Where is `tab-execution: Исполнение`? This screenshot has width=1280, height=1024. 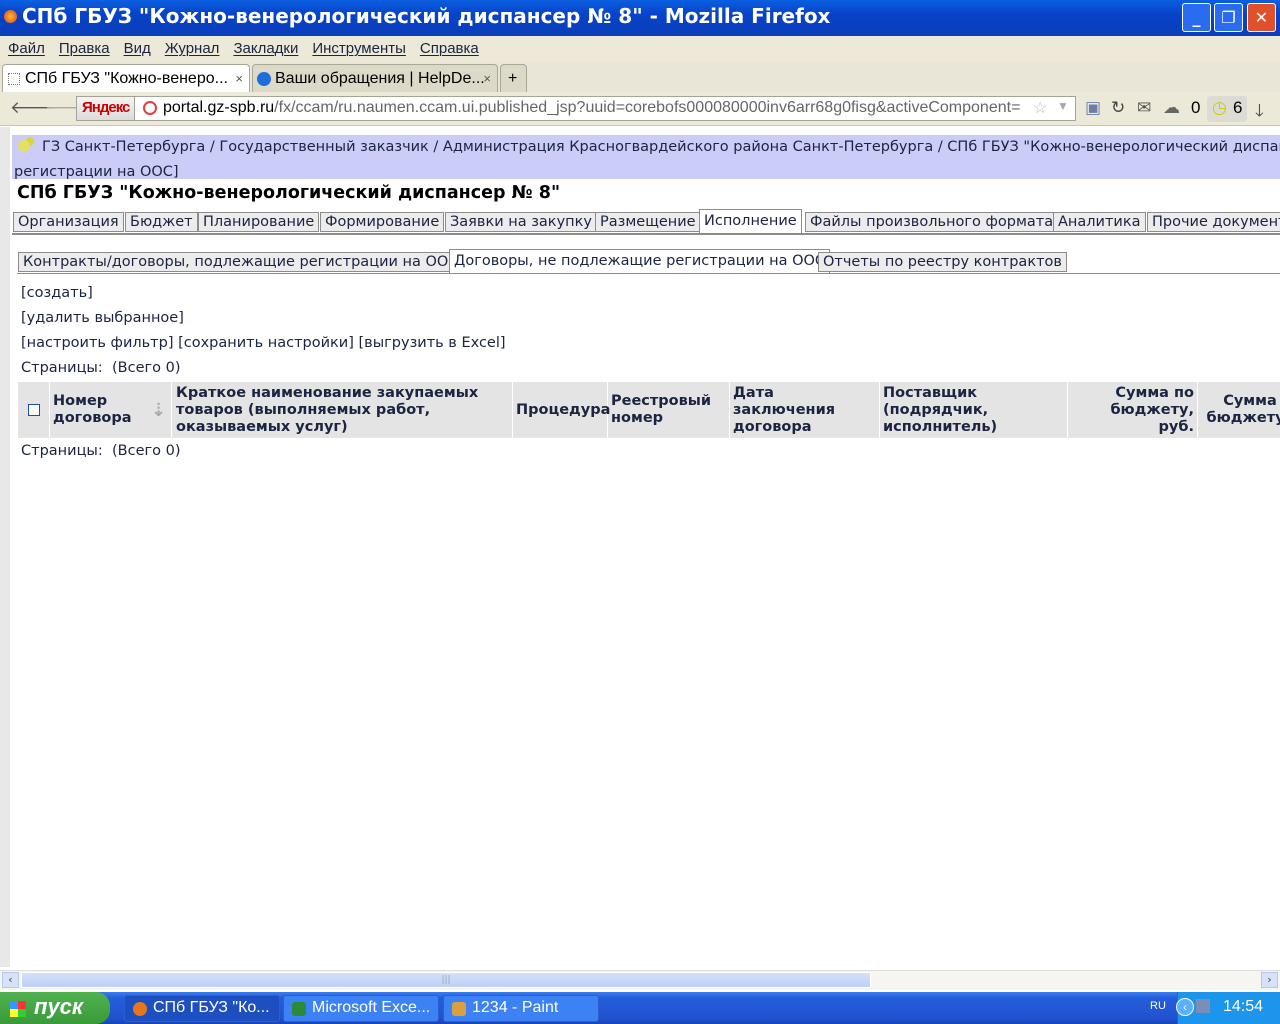 tab-execution: Исполнение is located at coordinates (750, 221).